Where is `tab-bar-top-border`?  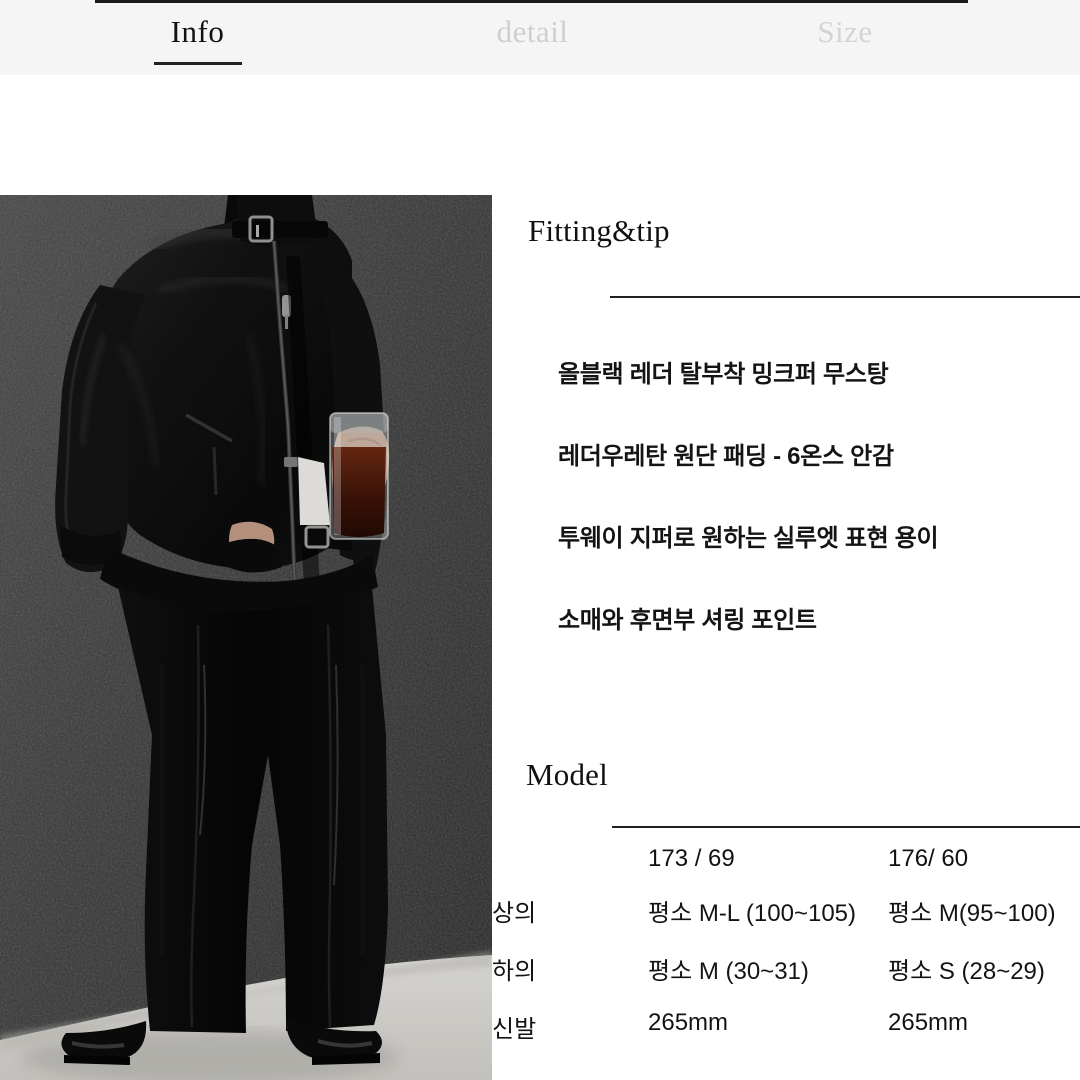 tab-bar-top-border is located at coordinates (531, 1).